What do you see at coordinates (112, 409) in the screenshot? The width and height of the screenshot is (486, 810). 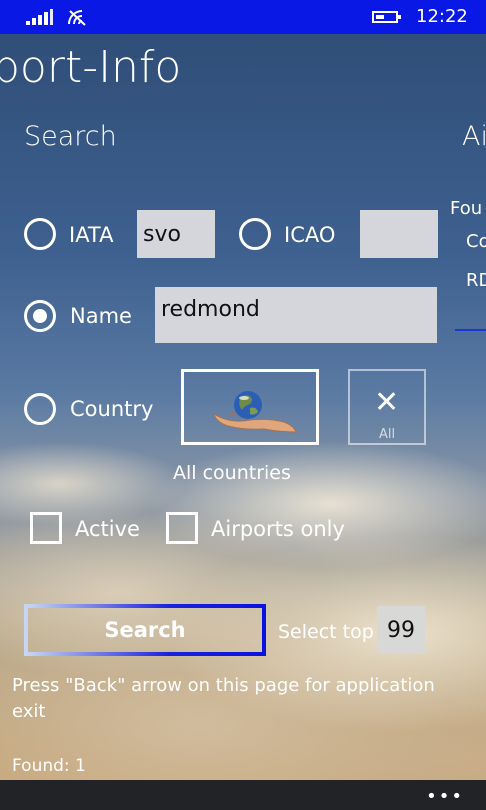 I see `country-label: Country` at bounding box center [112, 409].